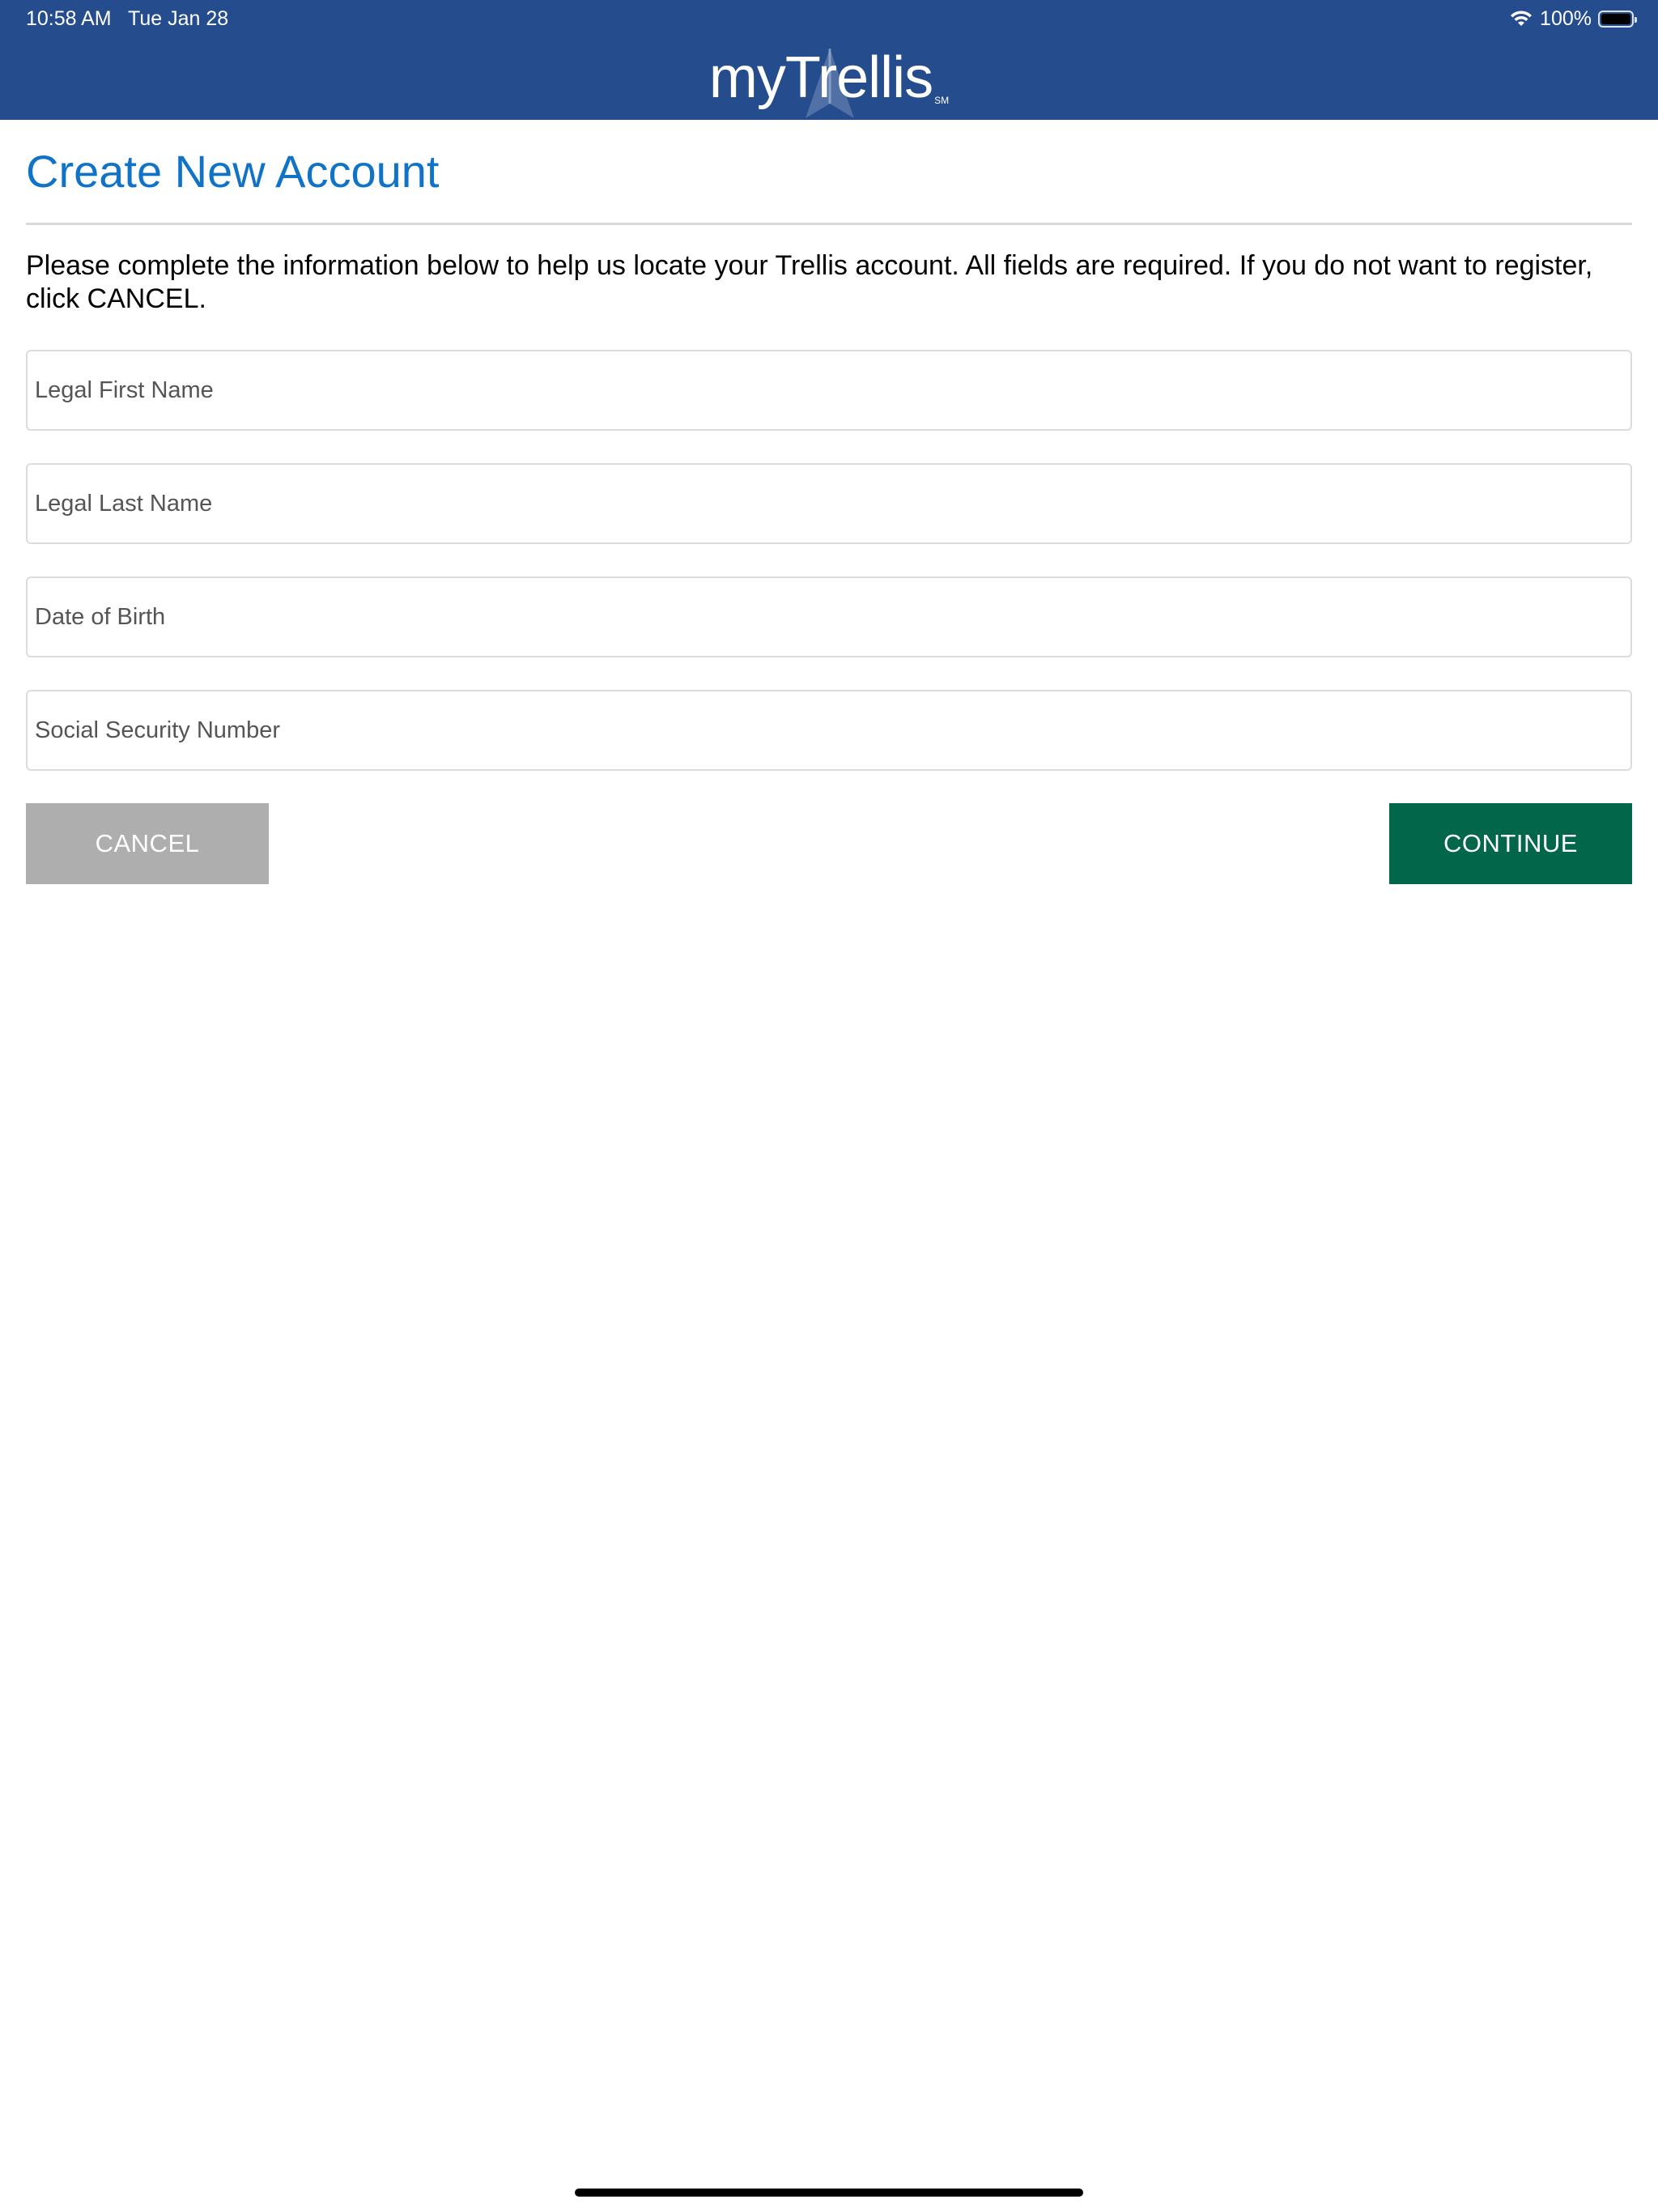  I want to click on logo-service-mark: SM, so click(942, 100).